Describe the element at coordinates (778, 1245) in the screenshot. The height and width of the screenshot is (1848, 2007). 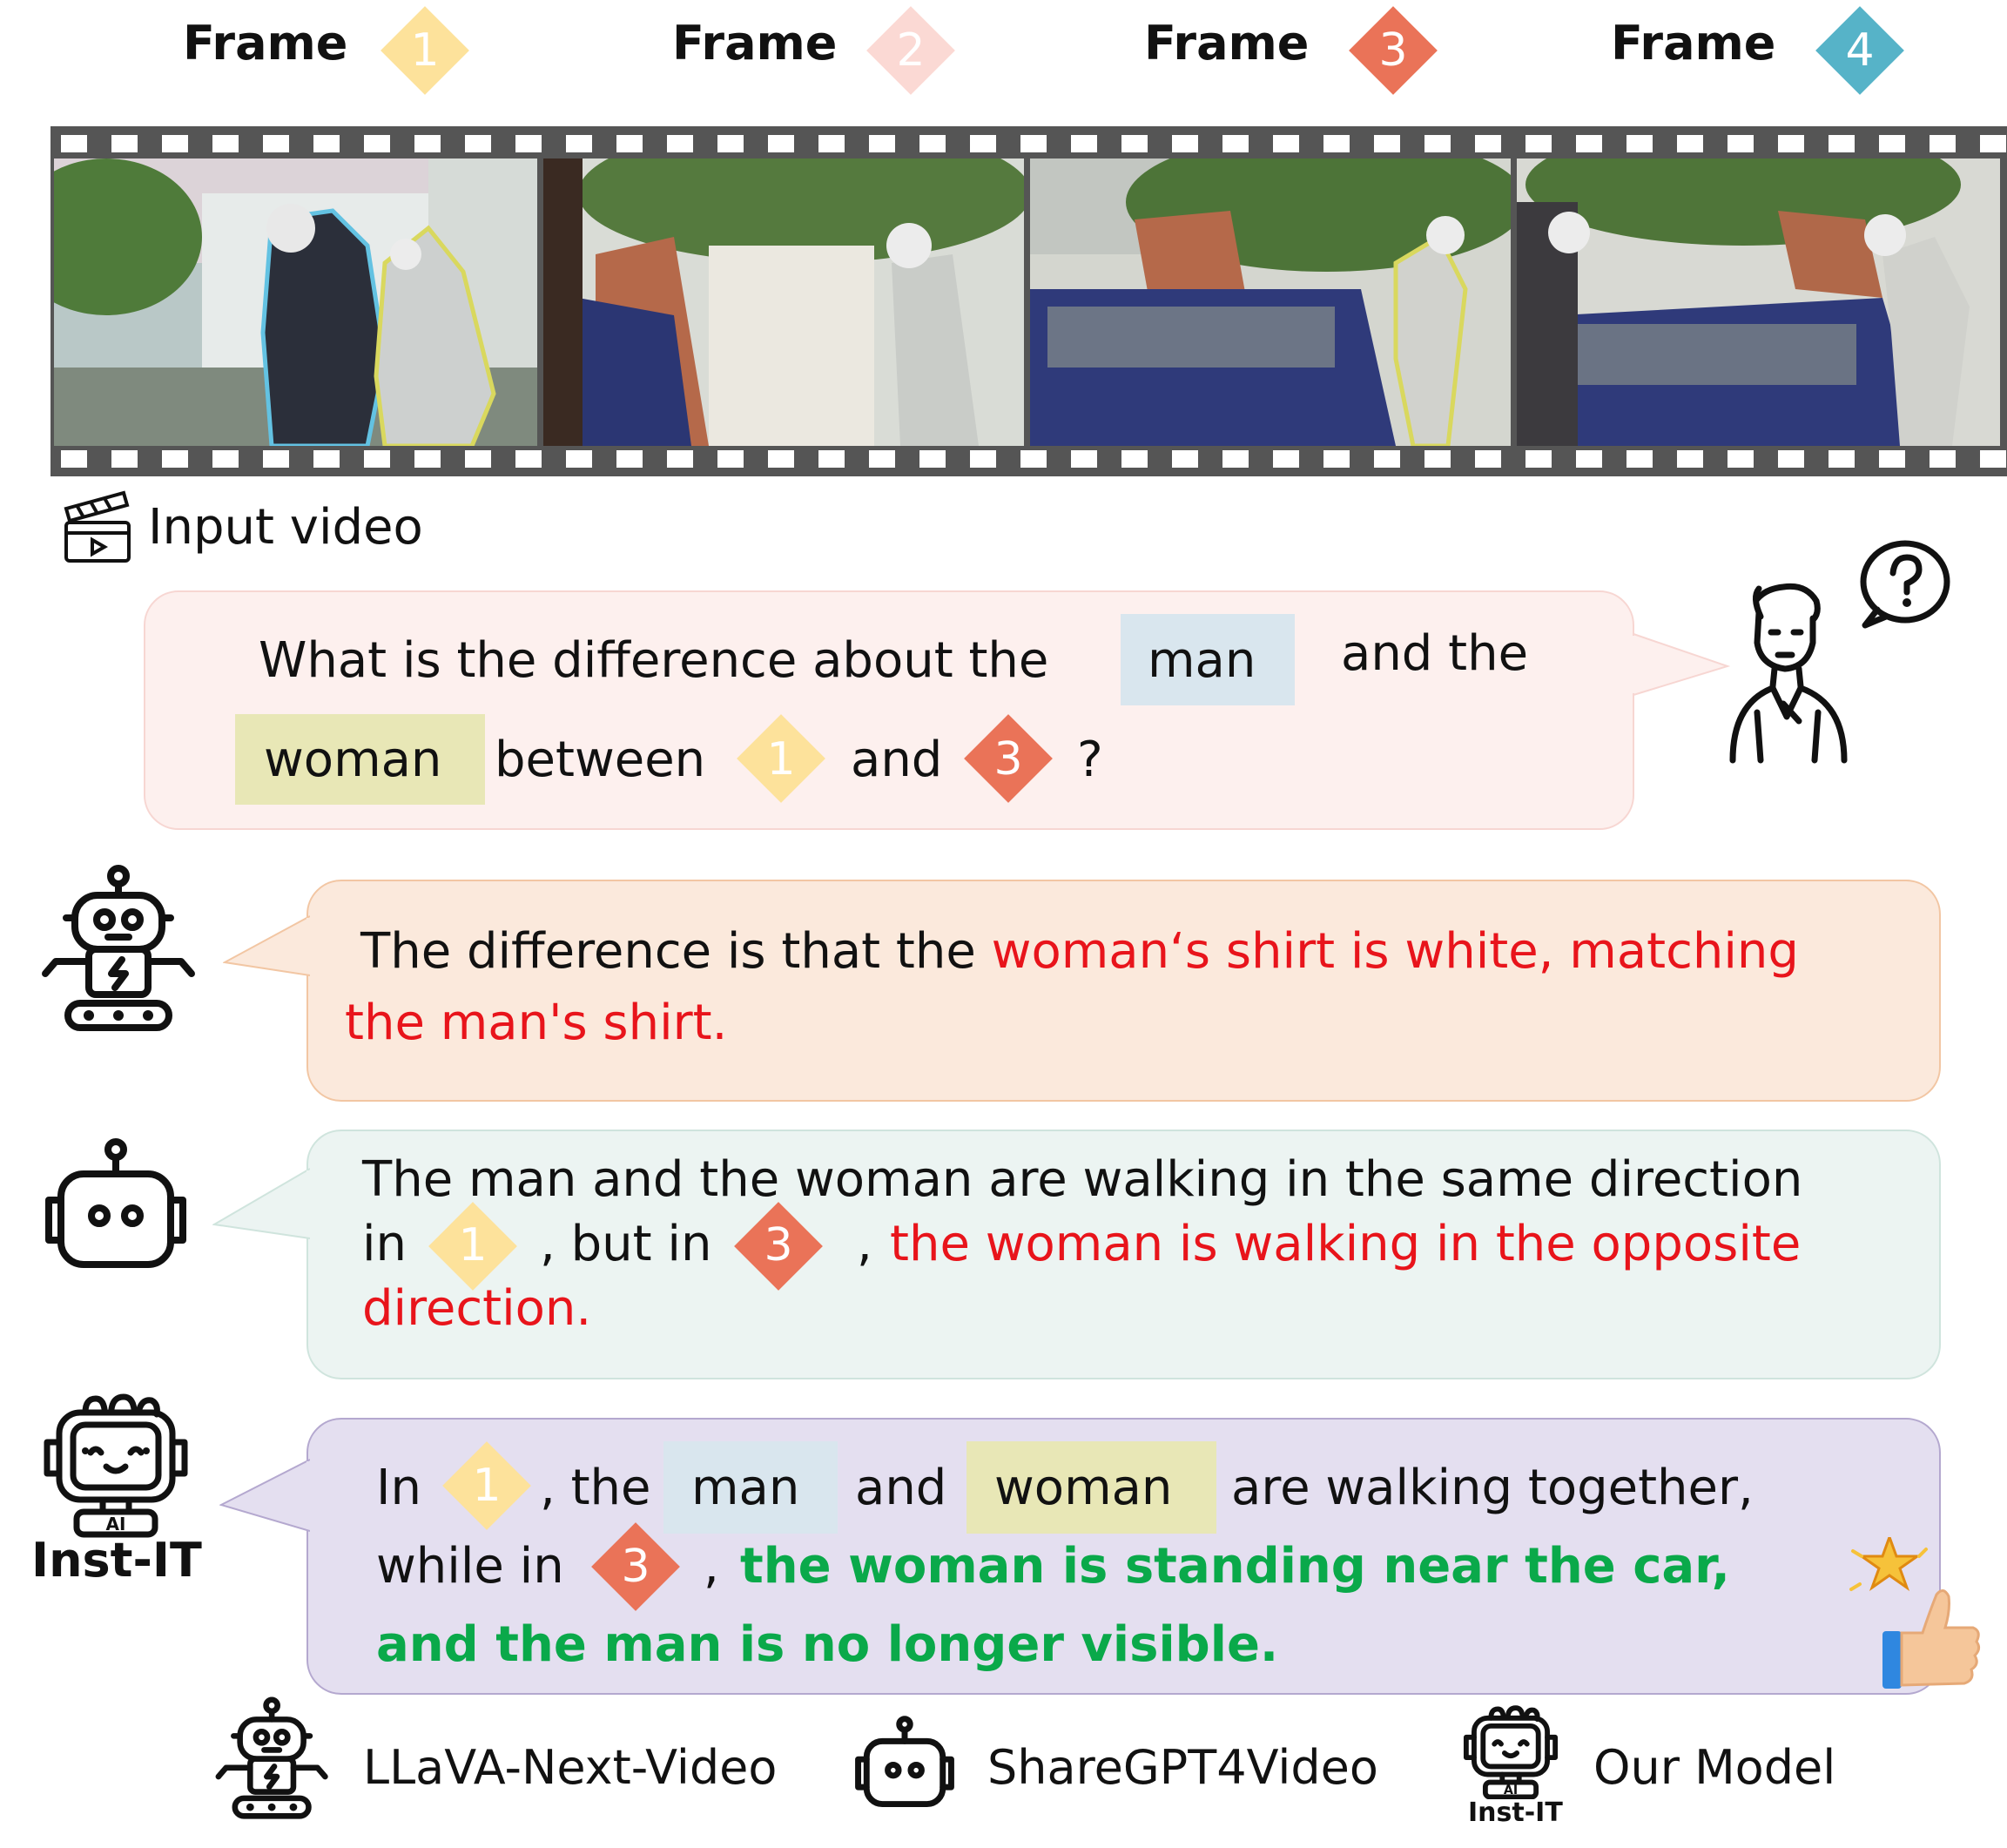
I see `answer-sharegpt-frame-3-number: 3` at that location.